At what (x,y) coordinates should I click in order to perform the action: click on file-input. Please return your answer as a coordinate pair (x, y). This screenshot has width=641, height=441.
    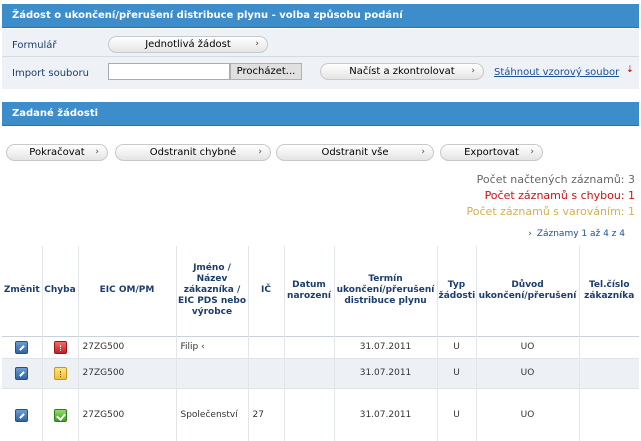
    Looking at the image, I should click on (169, 71).